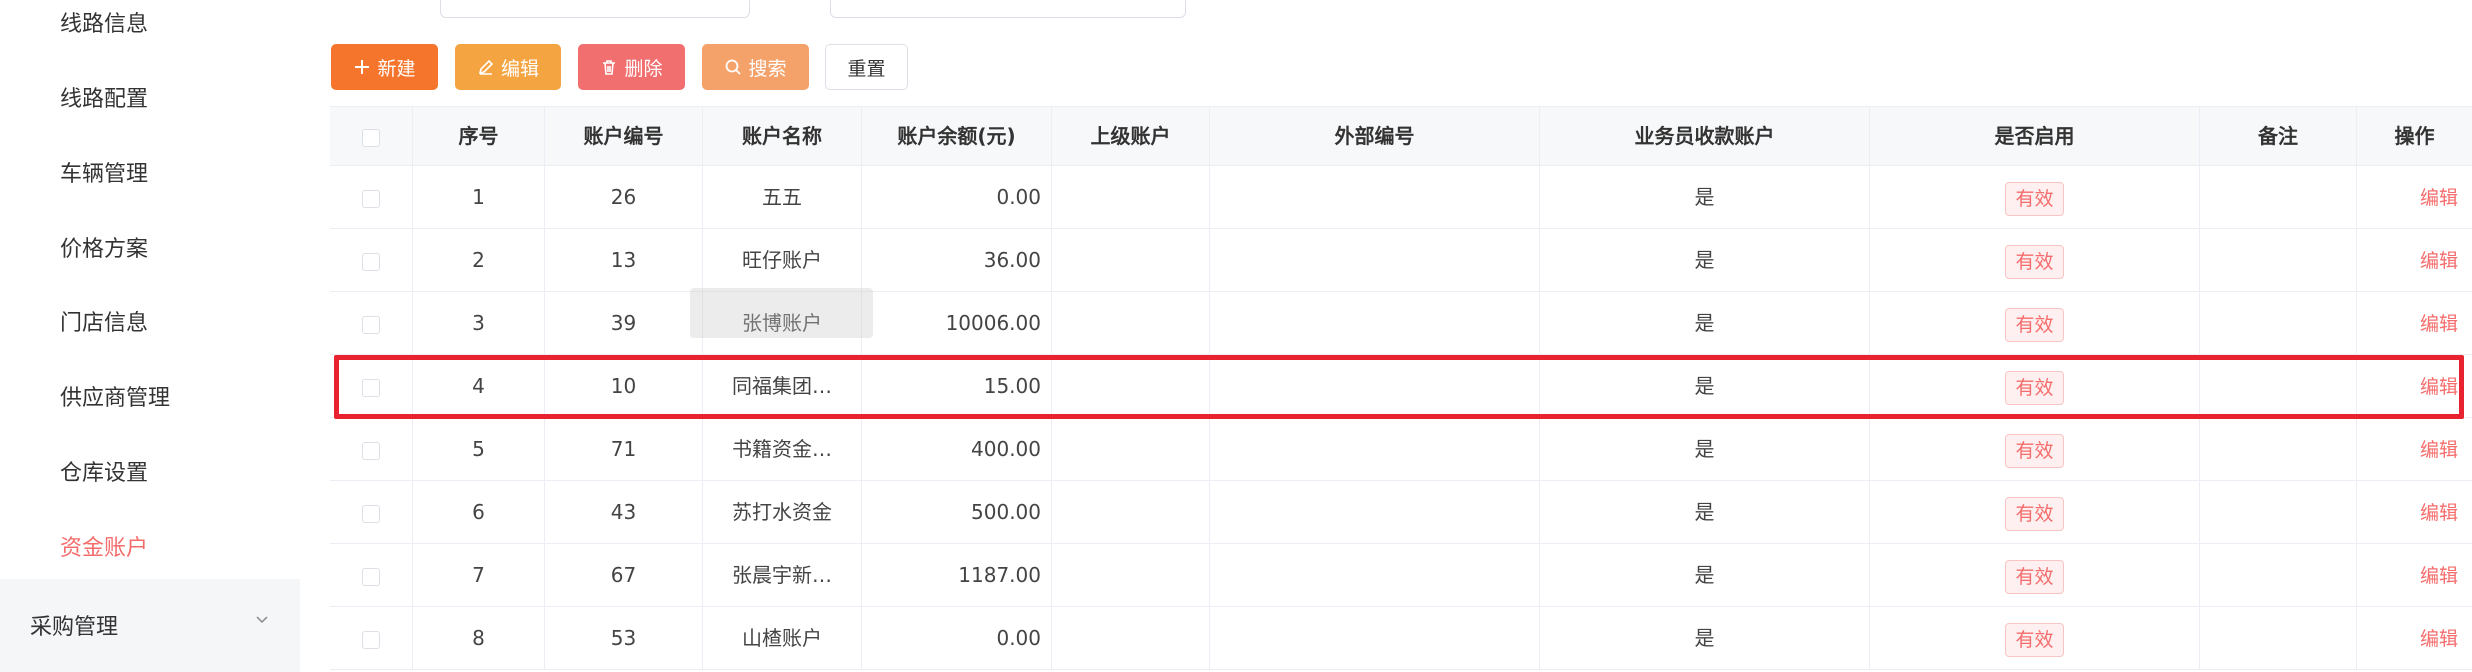  I want to click on sidebar-item-route-config: 线路配置, so click(104, 97).